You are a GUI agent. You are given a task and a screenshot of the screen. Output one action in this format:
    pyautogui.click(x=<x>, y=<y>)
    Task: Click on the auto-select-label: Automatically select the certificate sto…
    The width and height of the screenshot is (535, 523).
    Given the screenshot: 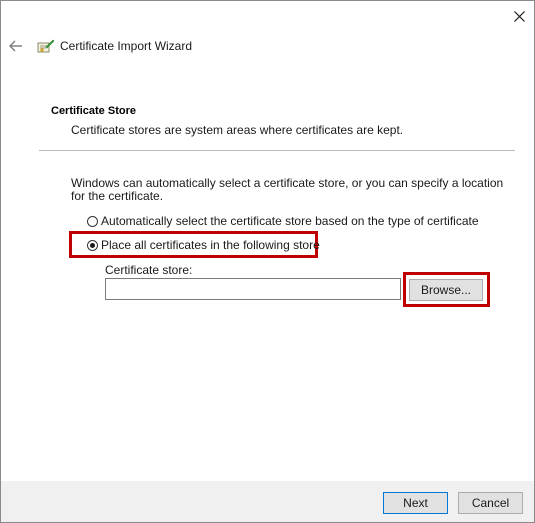 What is the action you would take?
    pyautogui.click(x=290, y=221)
    